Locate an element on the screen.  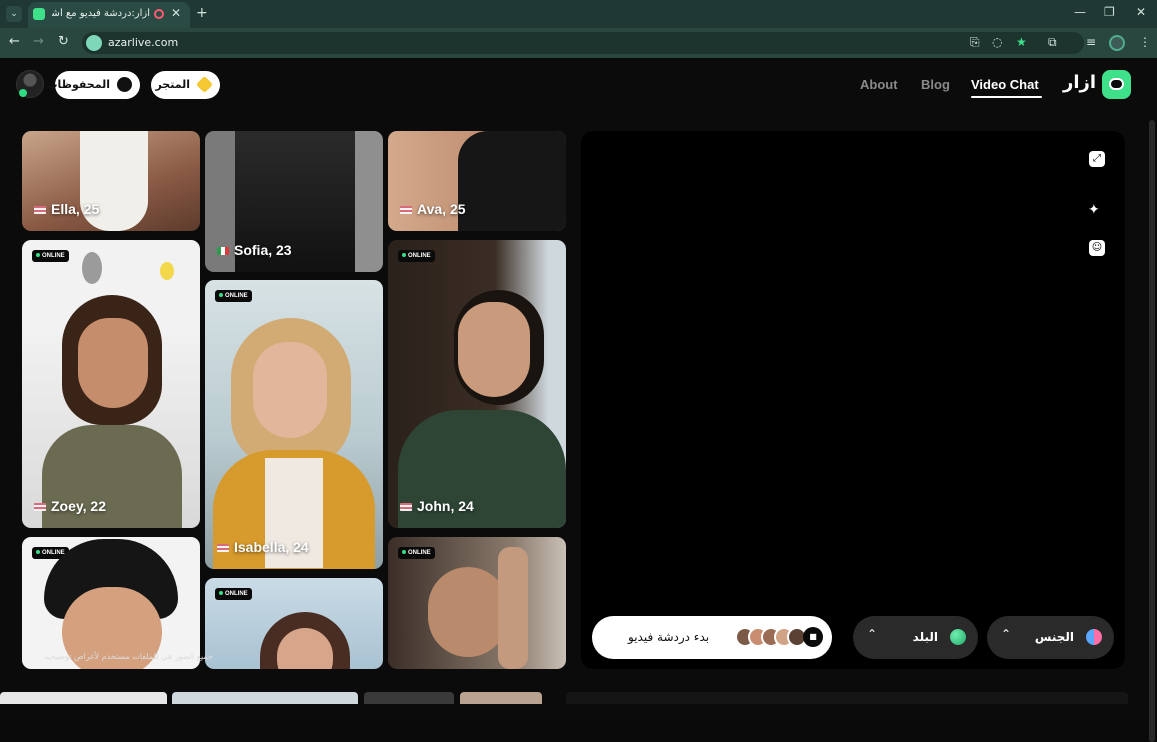
back-icon: ← is located at coordinates (14, 41).